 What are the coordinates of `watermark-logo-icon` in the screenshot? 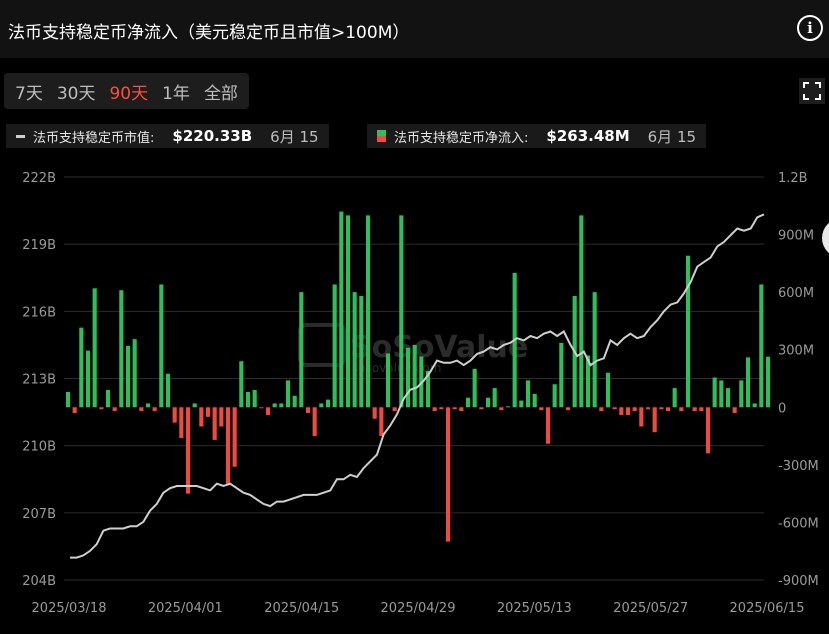 It's located at (322, 345).